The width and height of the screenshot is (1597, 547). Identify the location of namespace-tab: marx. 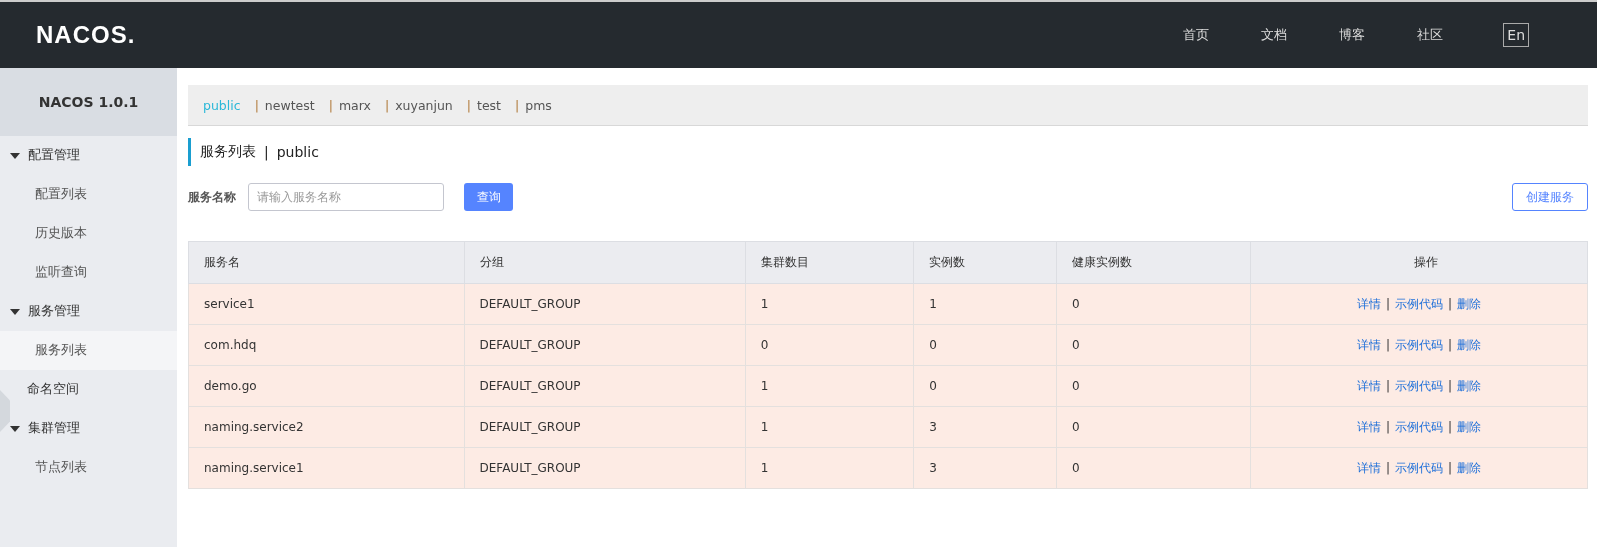
(354, 105).